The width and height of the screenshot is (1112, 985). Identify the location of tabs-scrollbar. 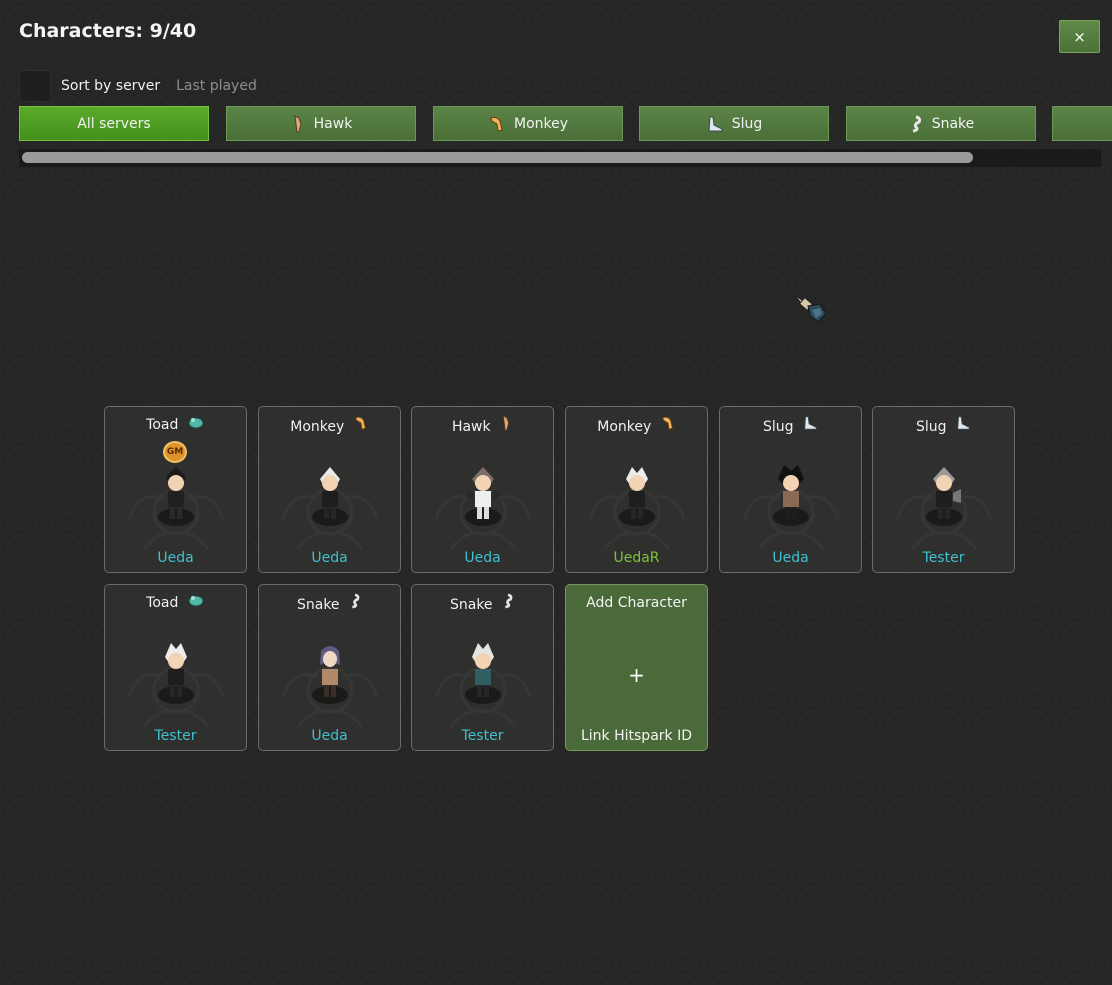
(560, 158).